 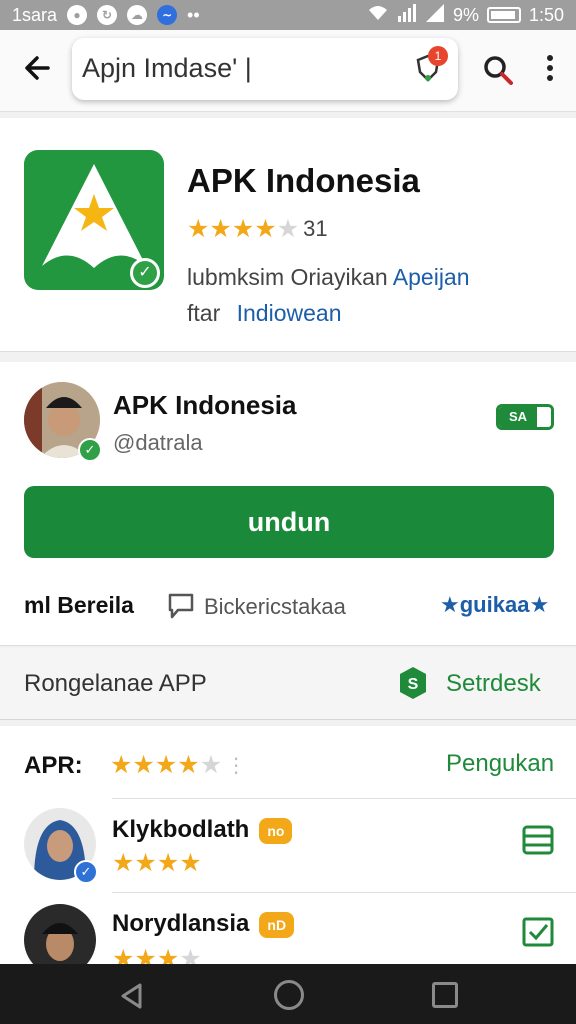 I want to click on action-left-link: ml Bereila, so click(x=79, y=605).